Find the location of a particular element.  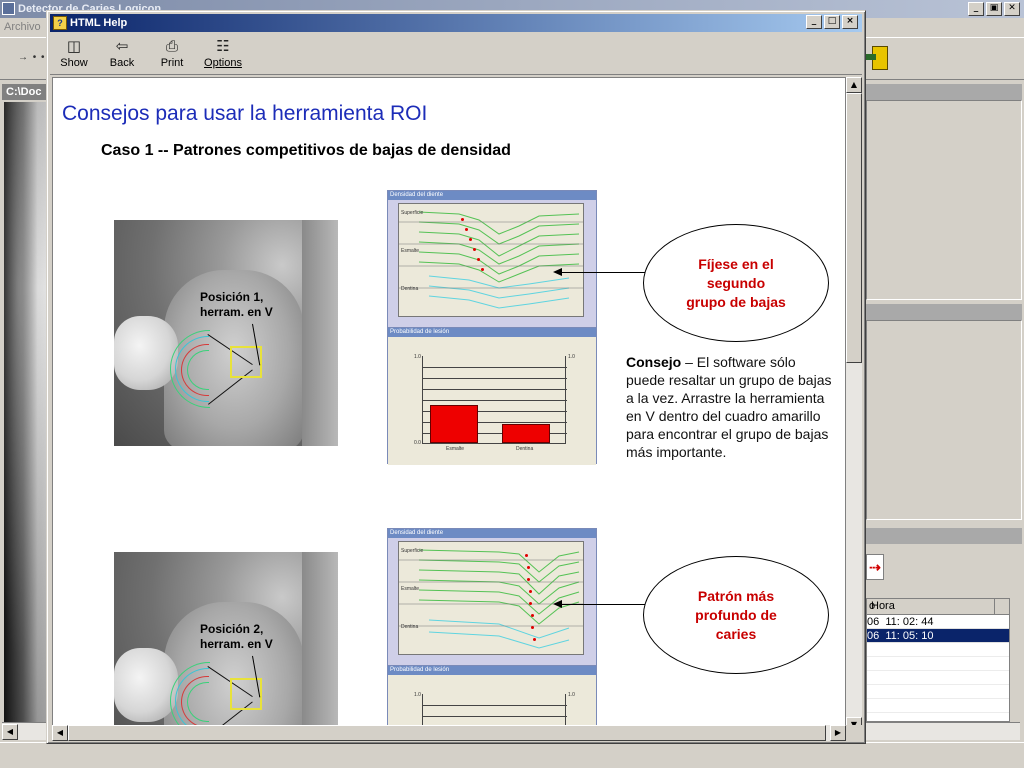

options-button: ☷ Options is located at coordinates (223, 54).